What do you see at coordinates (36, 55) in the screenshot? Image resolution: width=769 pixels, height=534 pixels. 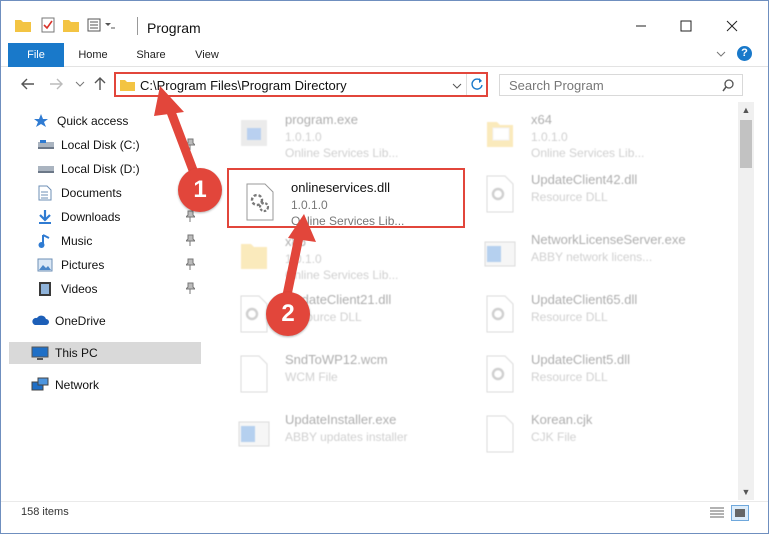 I see `tab-file: File` at bounding box center [36, 55].